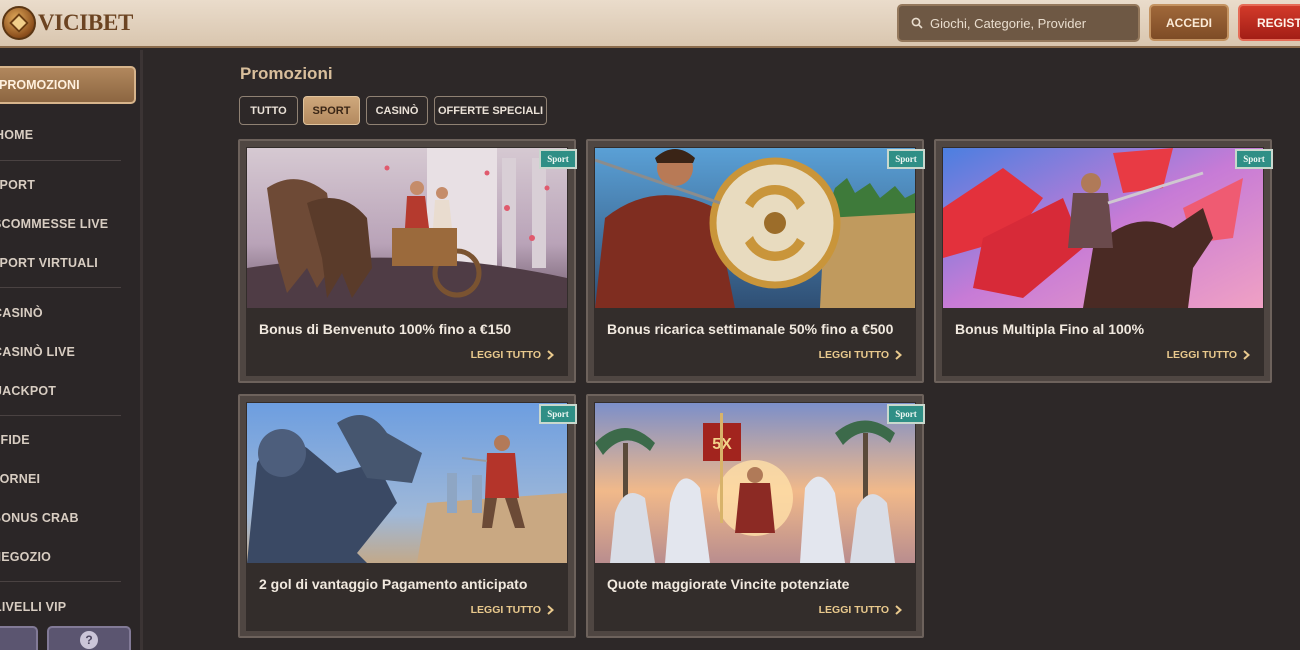 The height and width of the screenshot is (650, 1300). Describe the element at coordinates (19, 638) in the screenshot. I see `sidebar-extra-button` at that location.